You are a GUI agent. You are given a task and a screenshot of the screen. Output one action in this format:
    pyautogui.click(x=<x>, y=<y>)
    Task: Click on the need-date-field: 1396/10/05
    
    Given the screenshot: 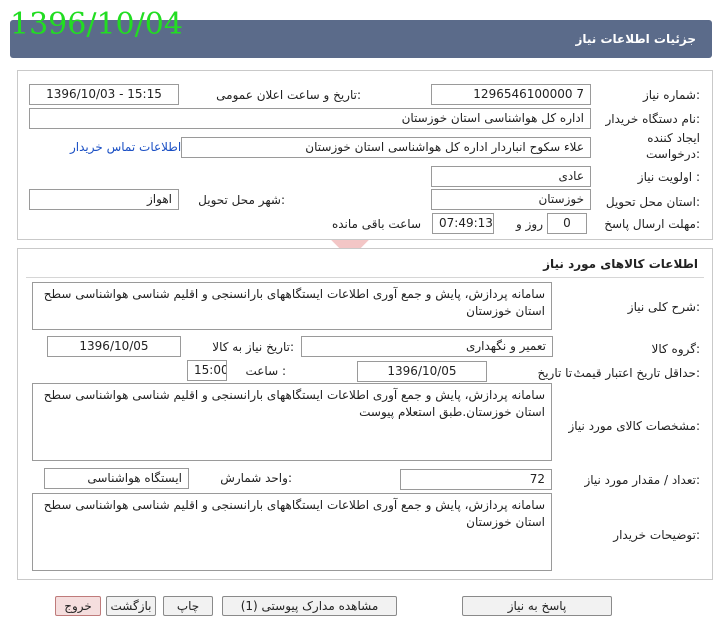 What is the action you would take?
    pyautogui.click(x=114, y=346)
    